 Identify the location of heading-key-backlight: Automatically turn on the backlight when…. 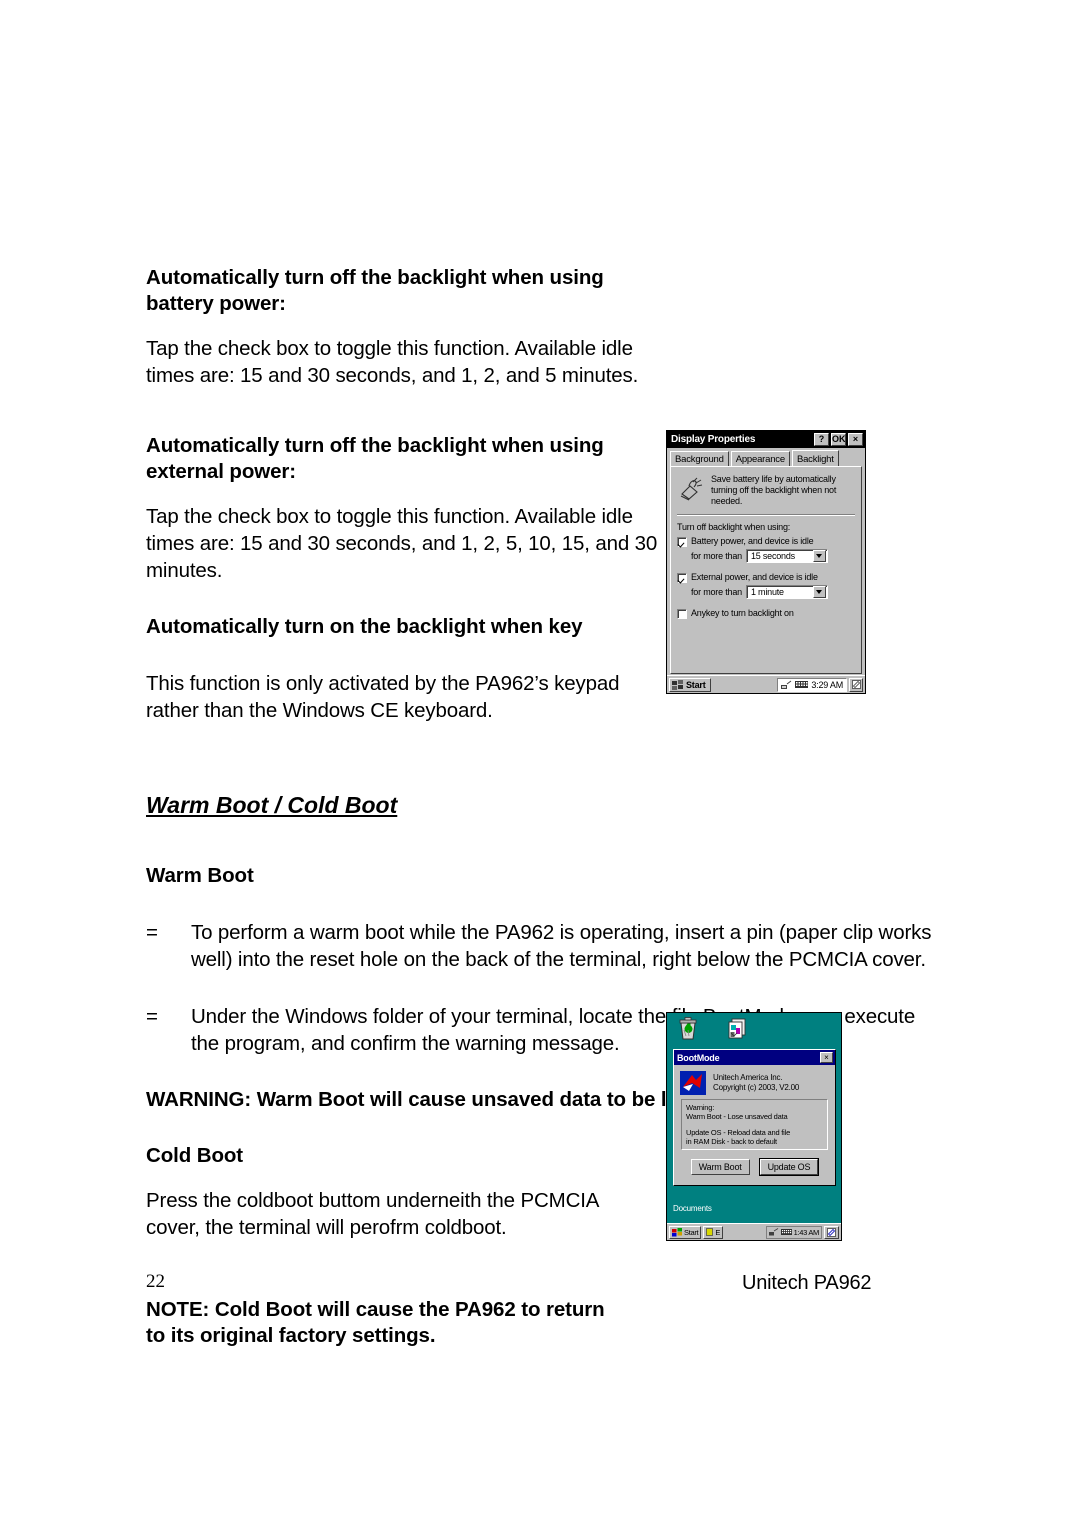
(364, 626).